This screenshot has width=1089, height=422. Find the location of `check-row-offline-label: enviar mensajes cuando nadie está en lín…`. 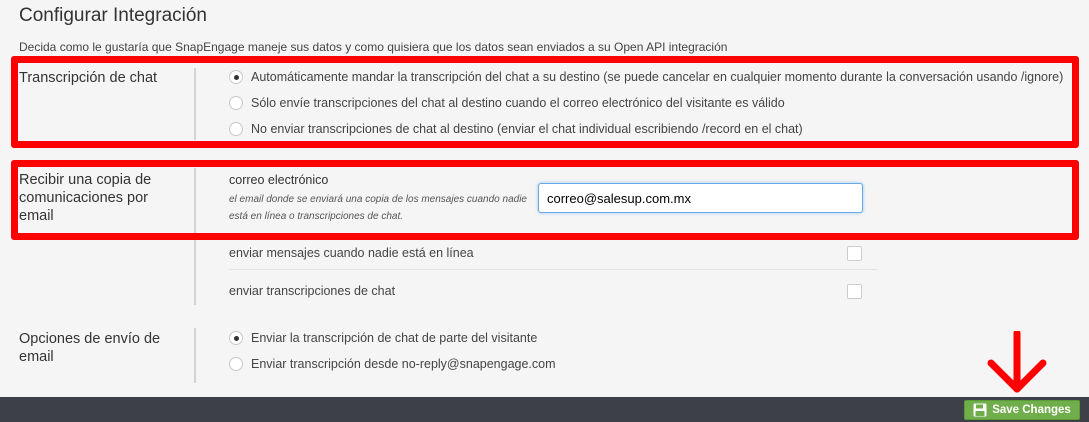

check-row-offline-label: enviar mensajes cuando nadie está en lín… is located at coordinates (351, 253).